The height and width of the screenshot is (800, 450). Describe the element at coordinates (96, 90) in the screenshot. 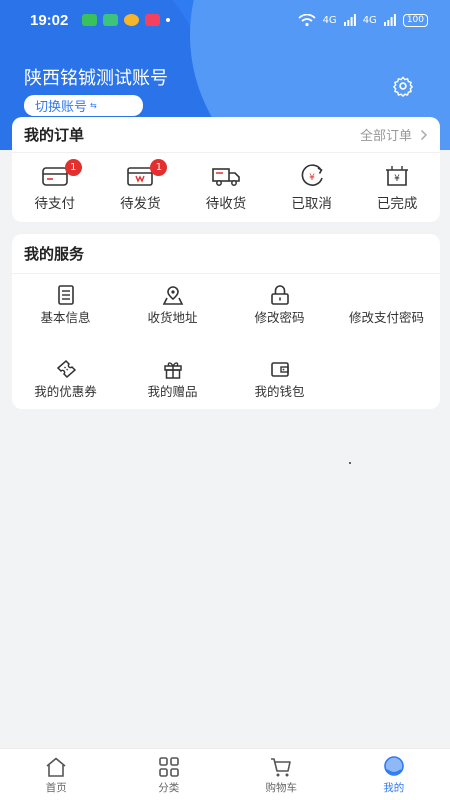

I see `account-section: 陕西铭铖测试账号 切换账号 ⇆` at that location.